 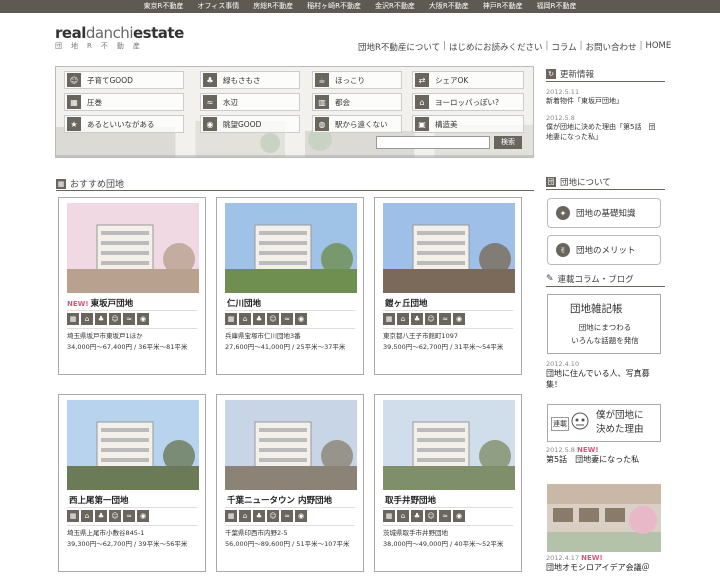 I want to click on topnav-link: 福岡R不動産, so click(x=557, y=6).